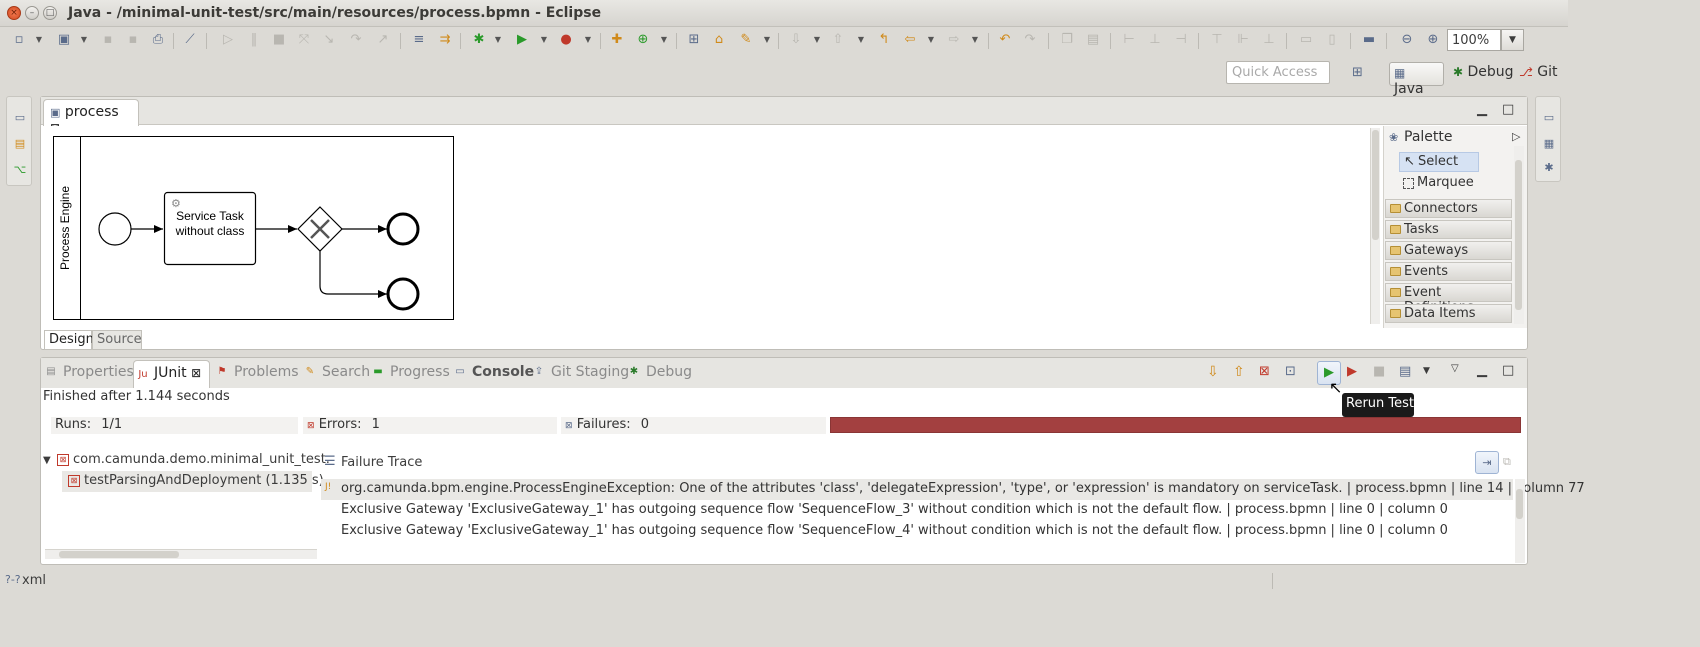  What do you see at coordinates (1405, 371) in the screenshot?
I see `test-history-icon: ▤` at bounding box center [1405, 371].